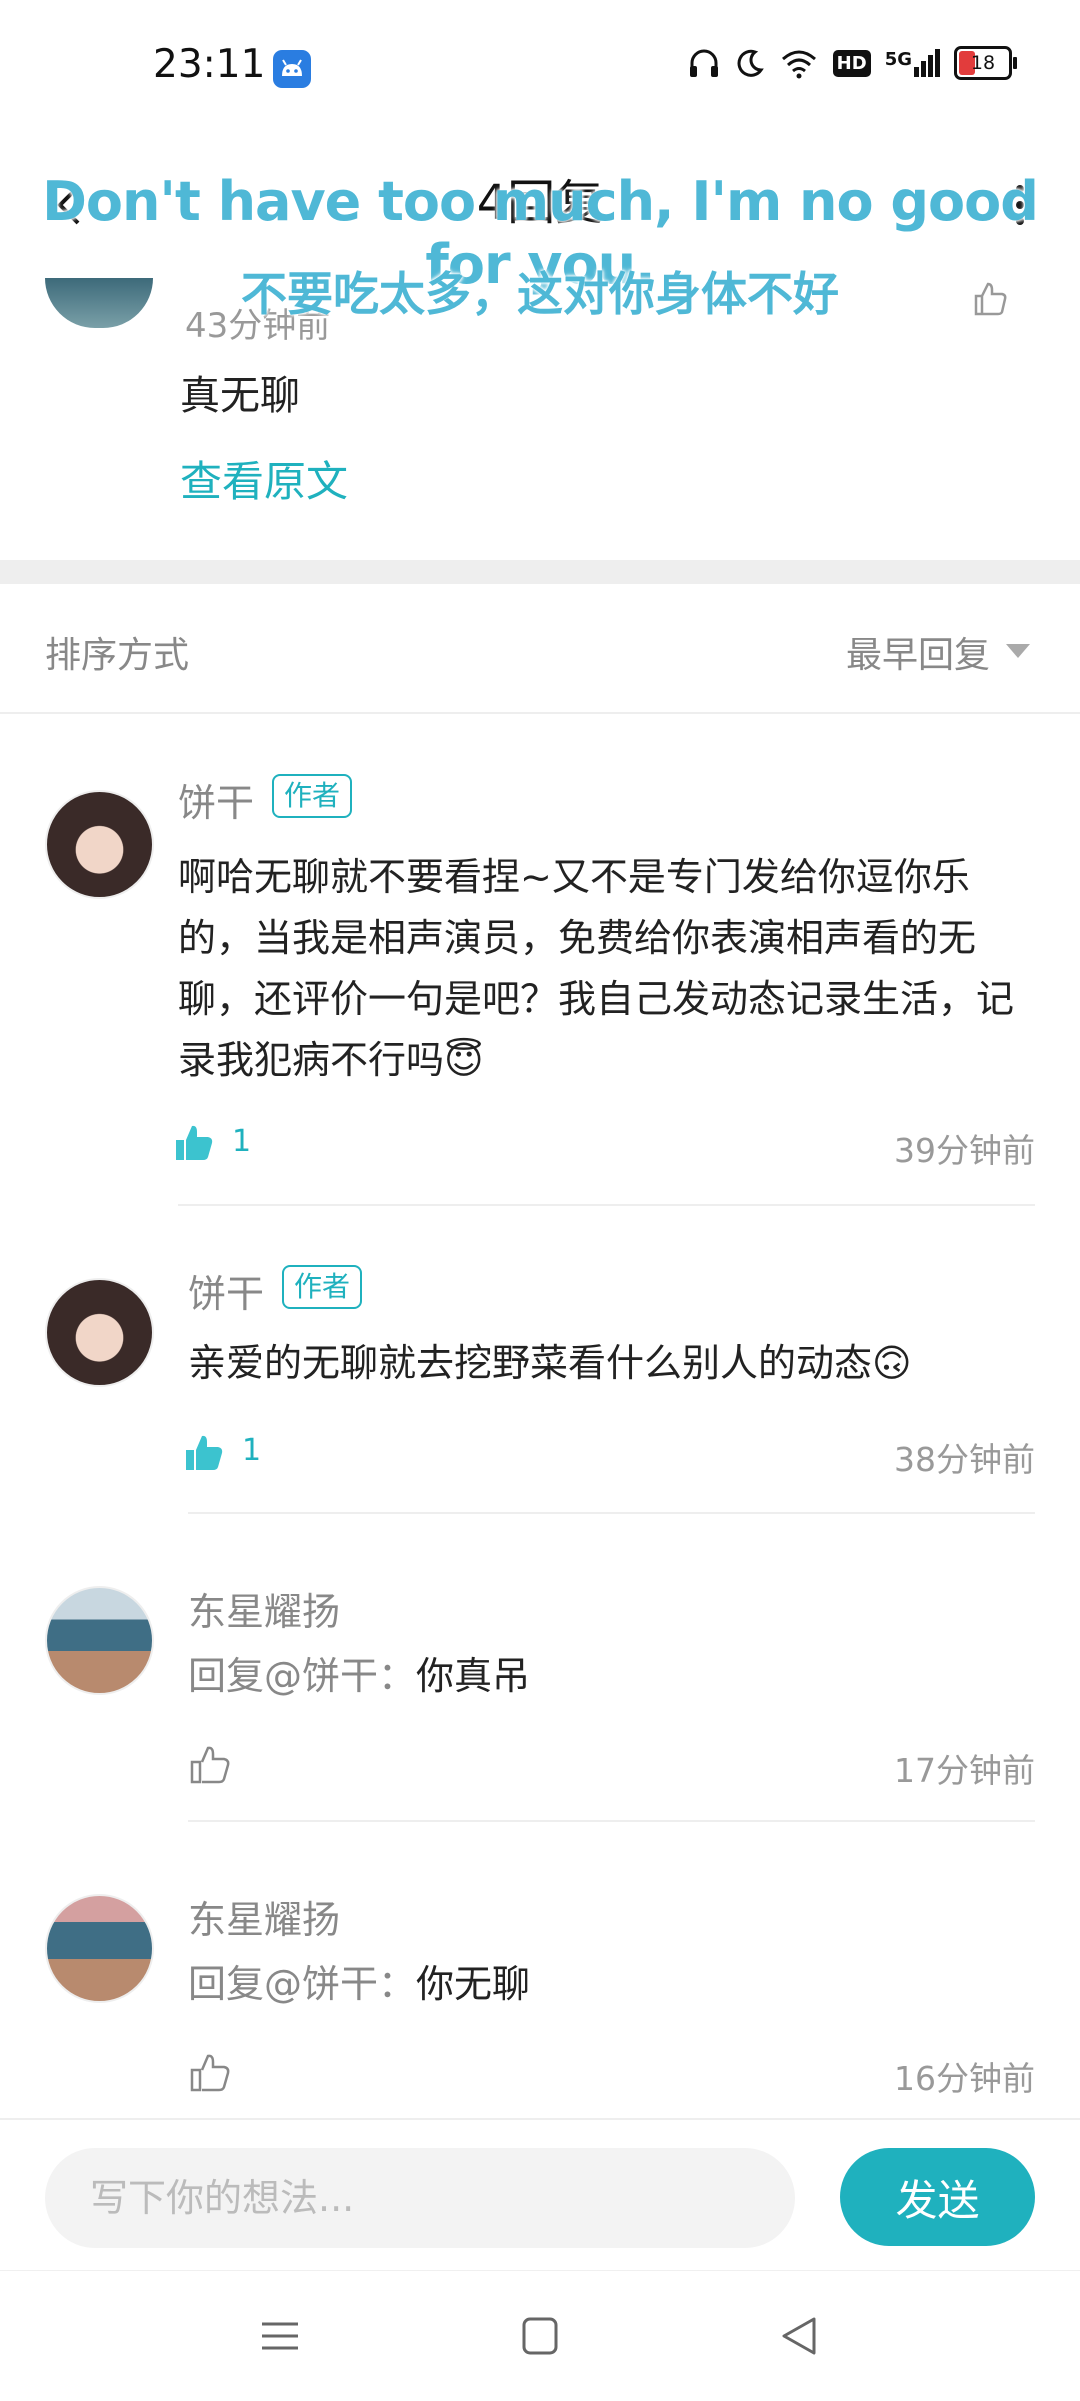  What do you see at coordinates (918, 652) in the screenshot?
I see `sort-dropdown: 最早回复` at bounding box center [918, 652].